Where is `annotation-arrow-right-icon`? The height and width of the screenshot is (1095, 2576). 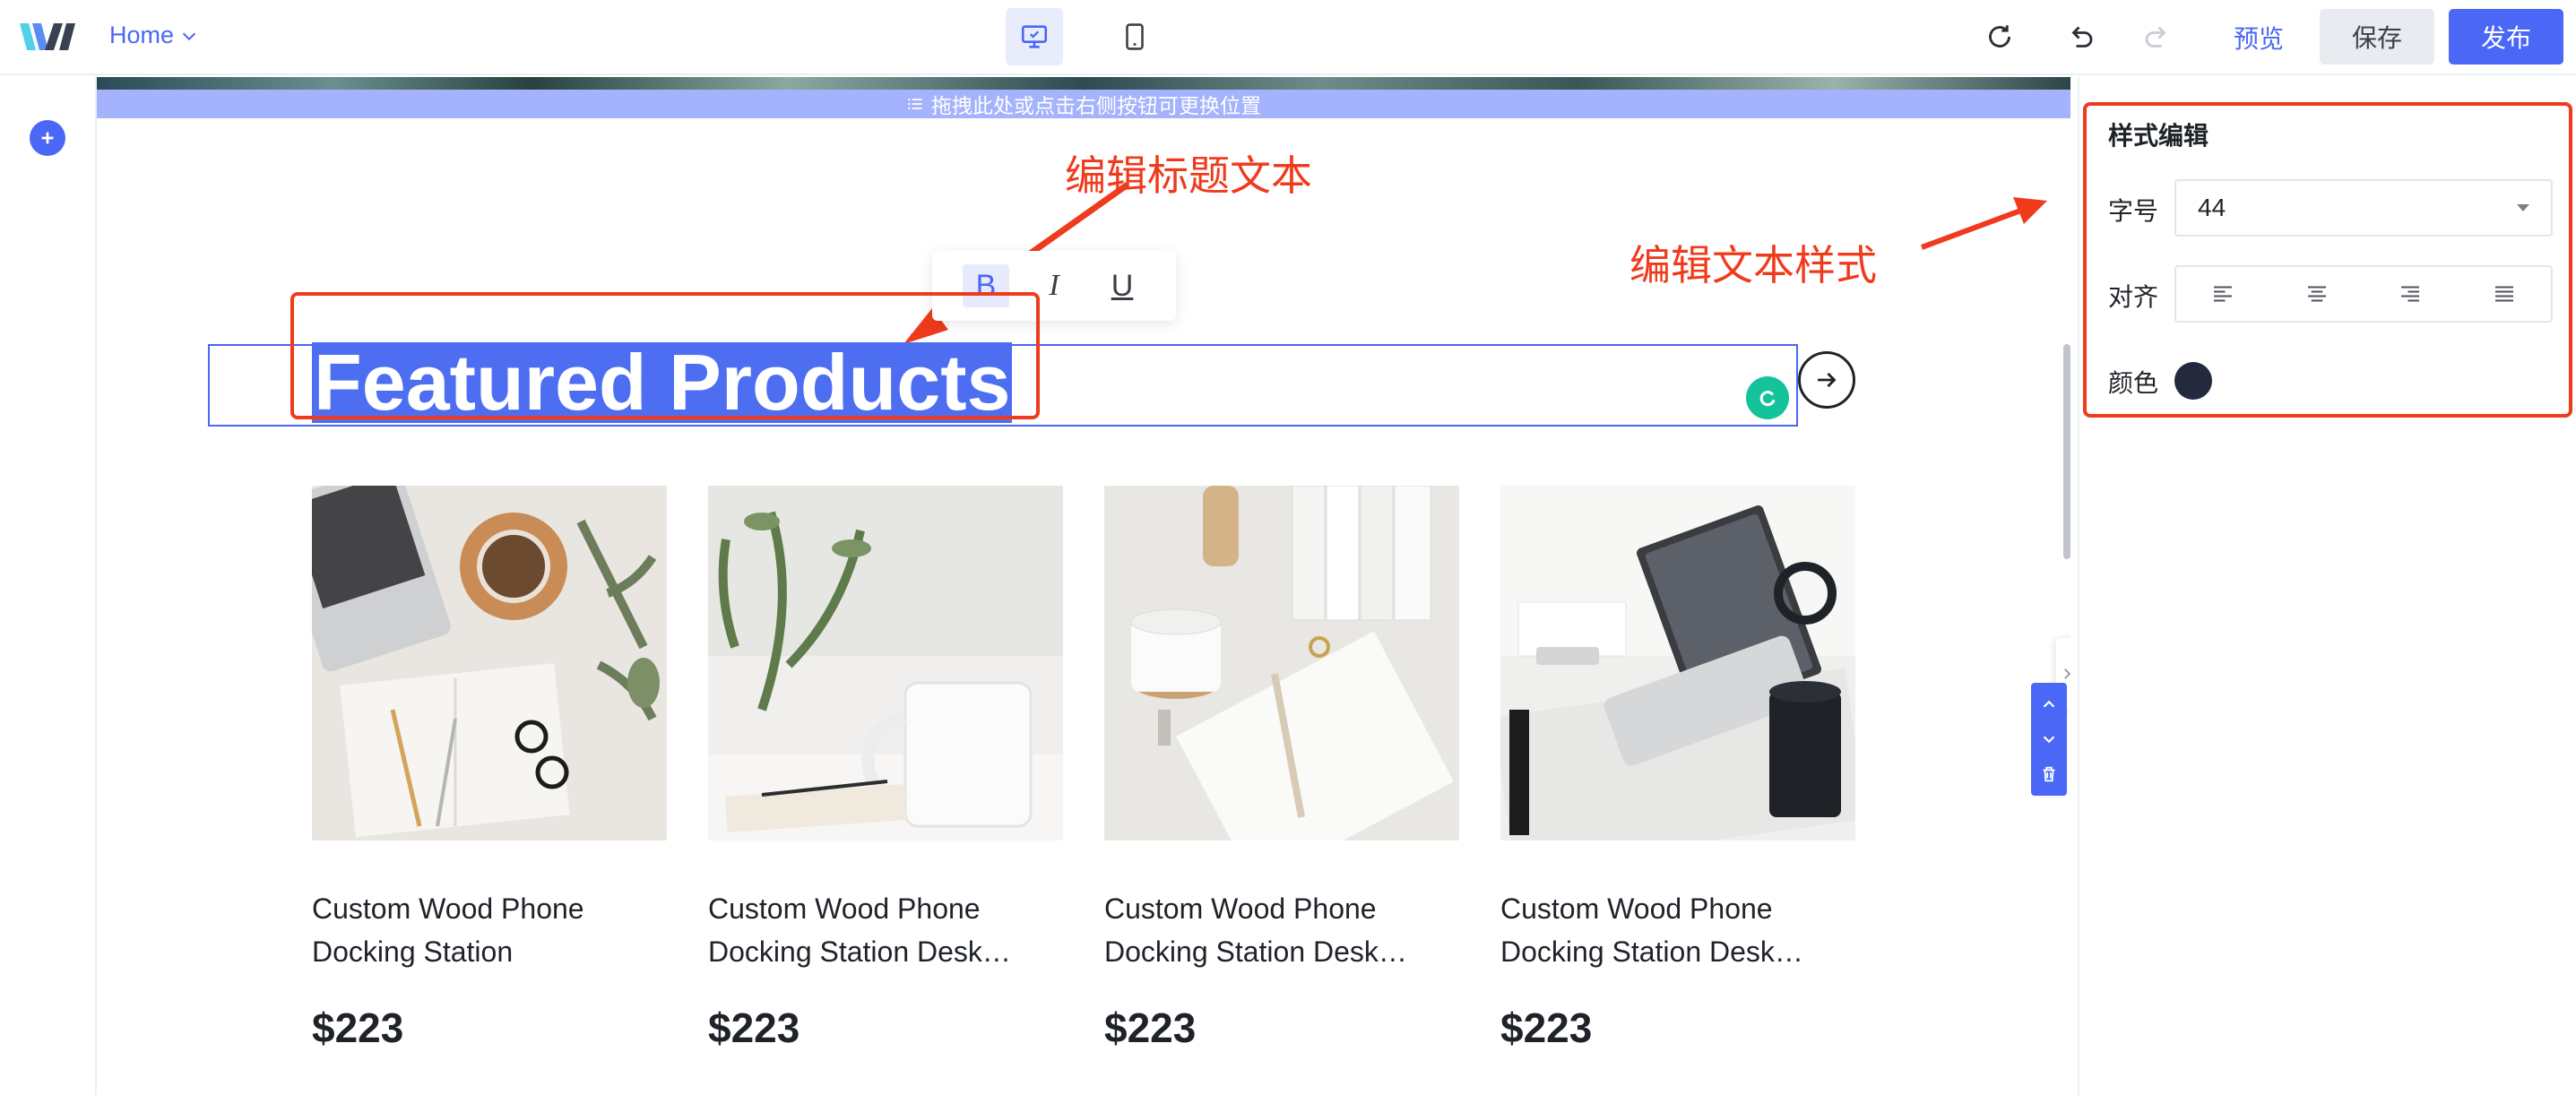 annotation-arrow-right-icon is located at coordinates (1983, 223).